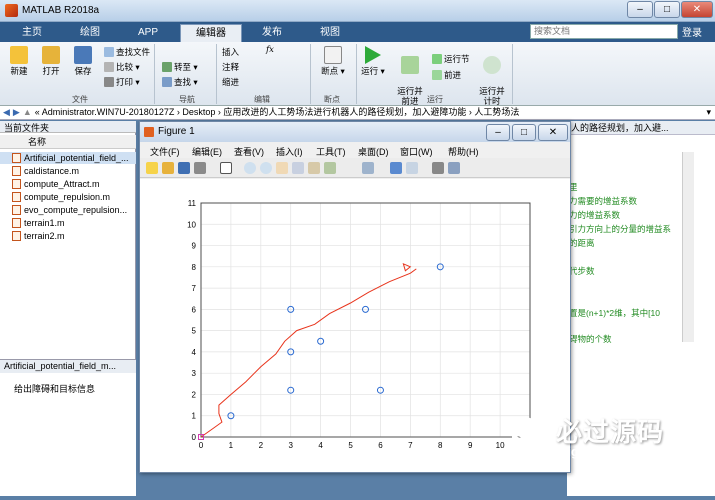 The height and width of the screenshot is (500, 715). I want to click on goto-button: 转至 ▾, so click(180, 67).